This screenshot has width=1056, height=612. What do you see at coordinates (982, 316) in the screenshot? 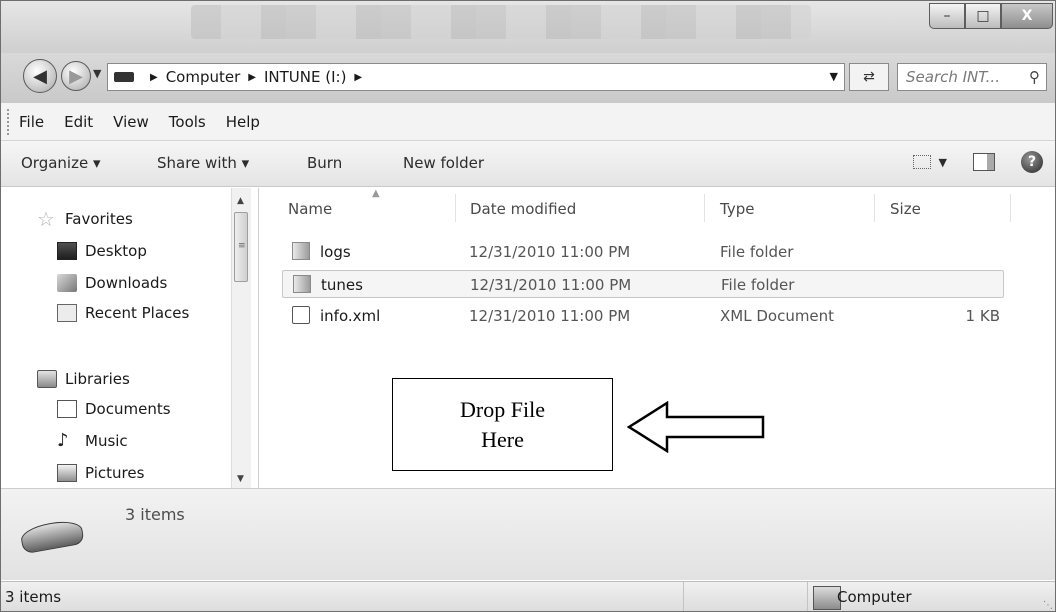
I see `file-size: 1 KB` at bounding box center [982, 316].